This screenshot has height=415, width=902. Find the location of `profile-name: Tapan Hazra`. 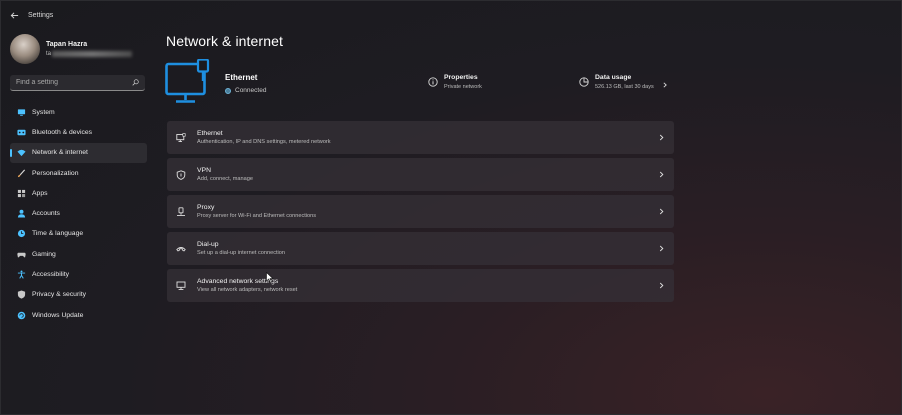

profile-name: Tapan Hazra is located at coordinates (67, 44).